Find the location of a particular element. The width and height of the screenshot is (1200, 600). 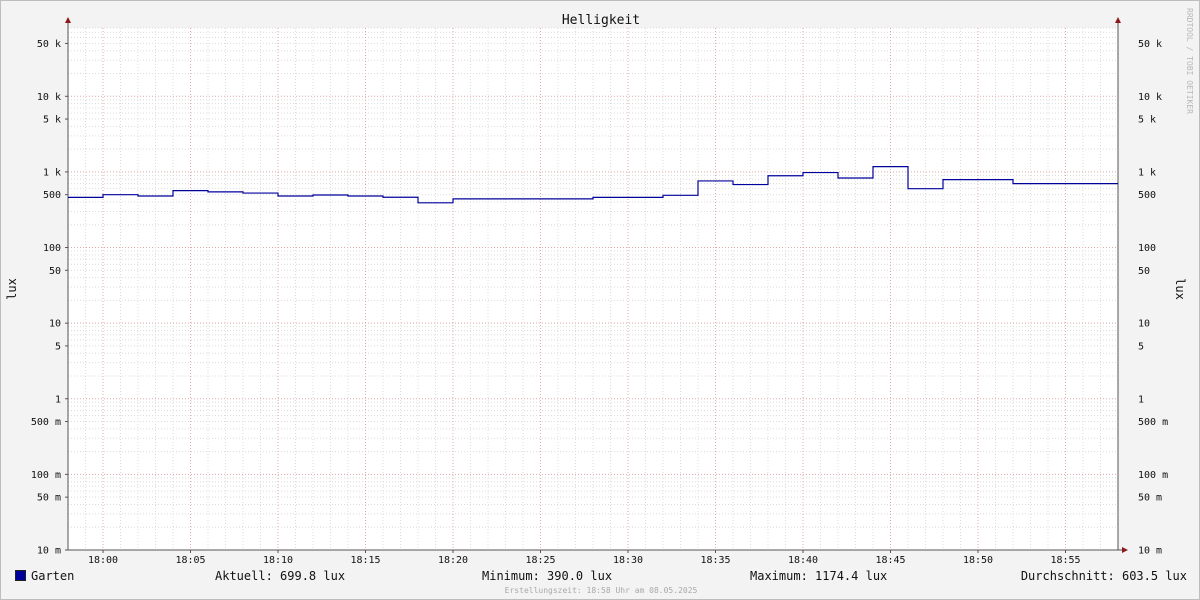

y-tick-label-right: 100 m is located at coordinates (1153, 475).